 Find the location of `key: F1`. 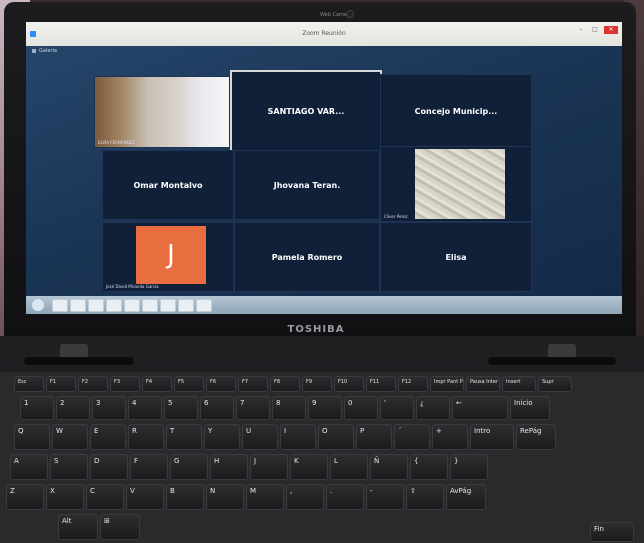

key: F1 is located at coordinates (61, 384).